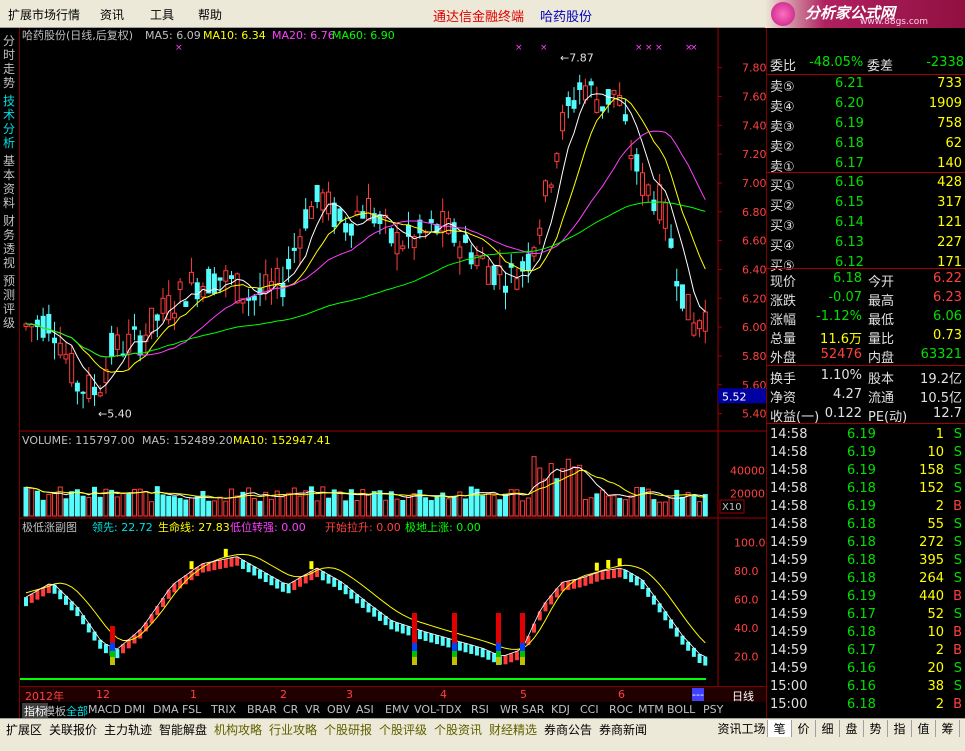 The height and width of the screenshot is (751, 965). Describe the element at coordinates (403, 729) in the screenshot. I see `status-item-7: 个股评级` at that location.